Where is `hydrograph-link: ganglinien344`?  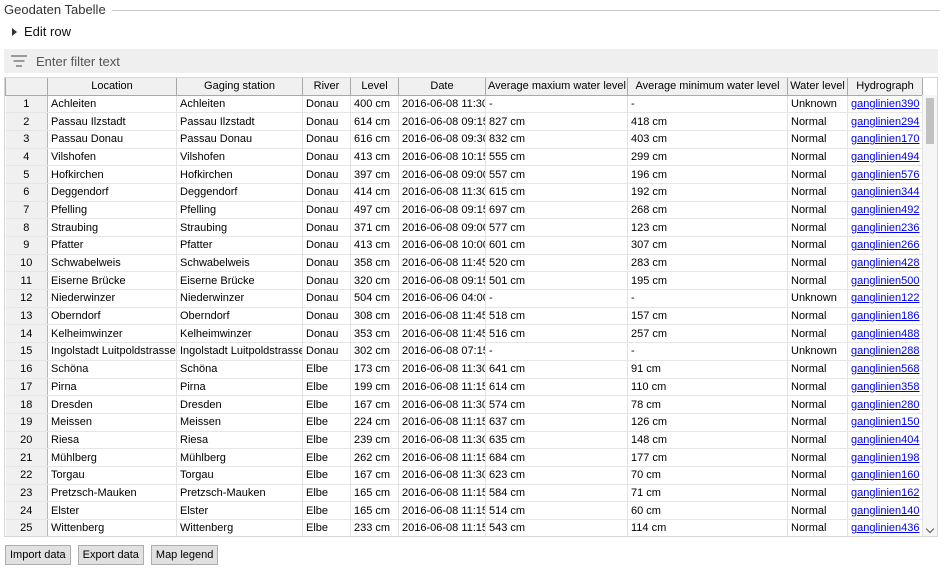 hydrograph-link: ganglinien344 is located at coordinates (885, 192).